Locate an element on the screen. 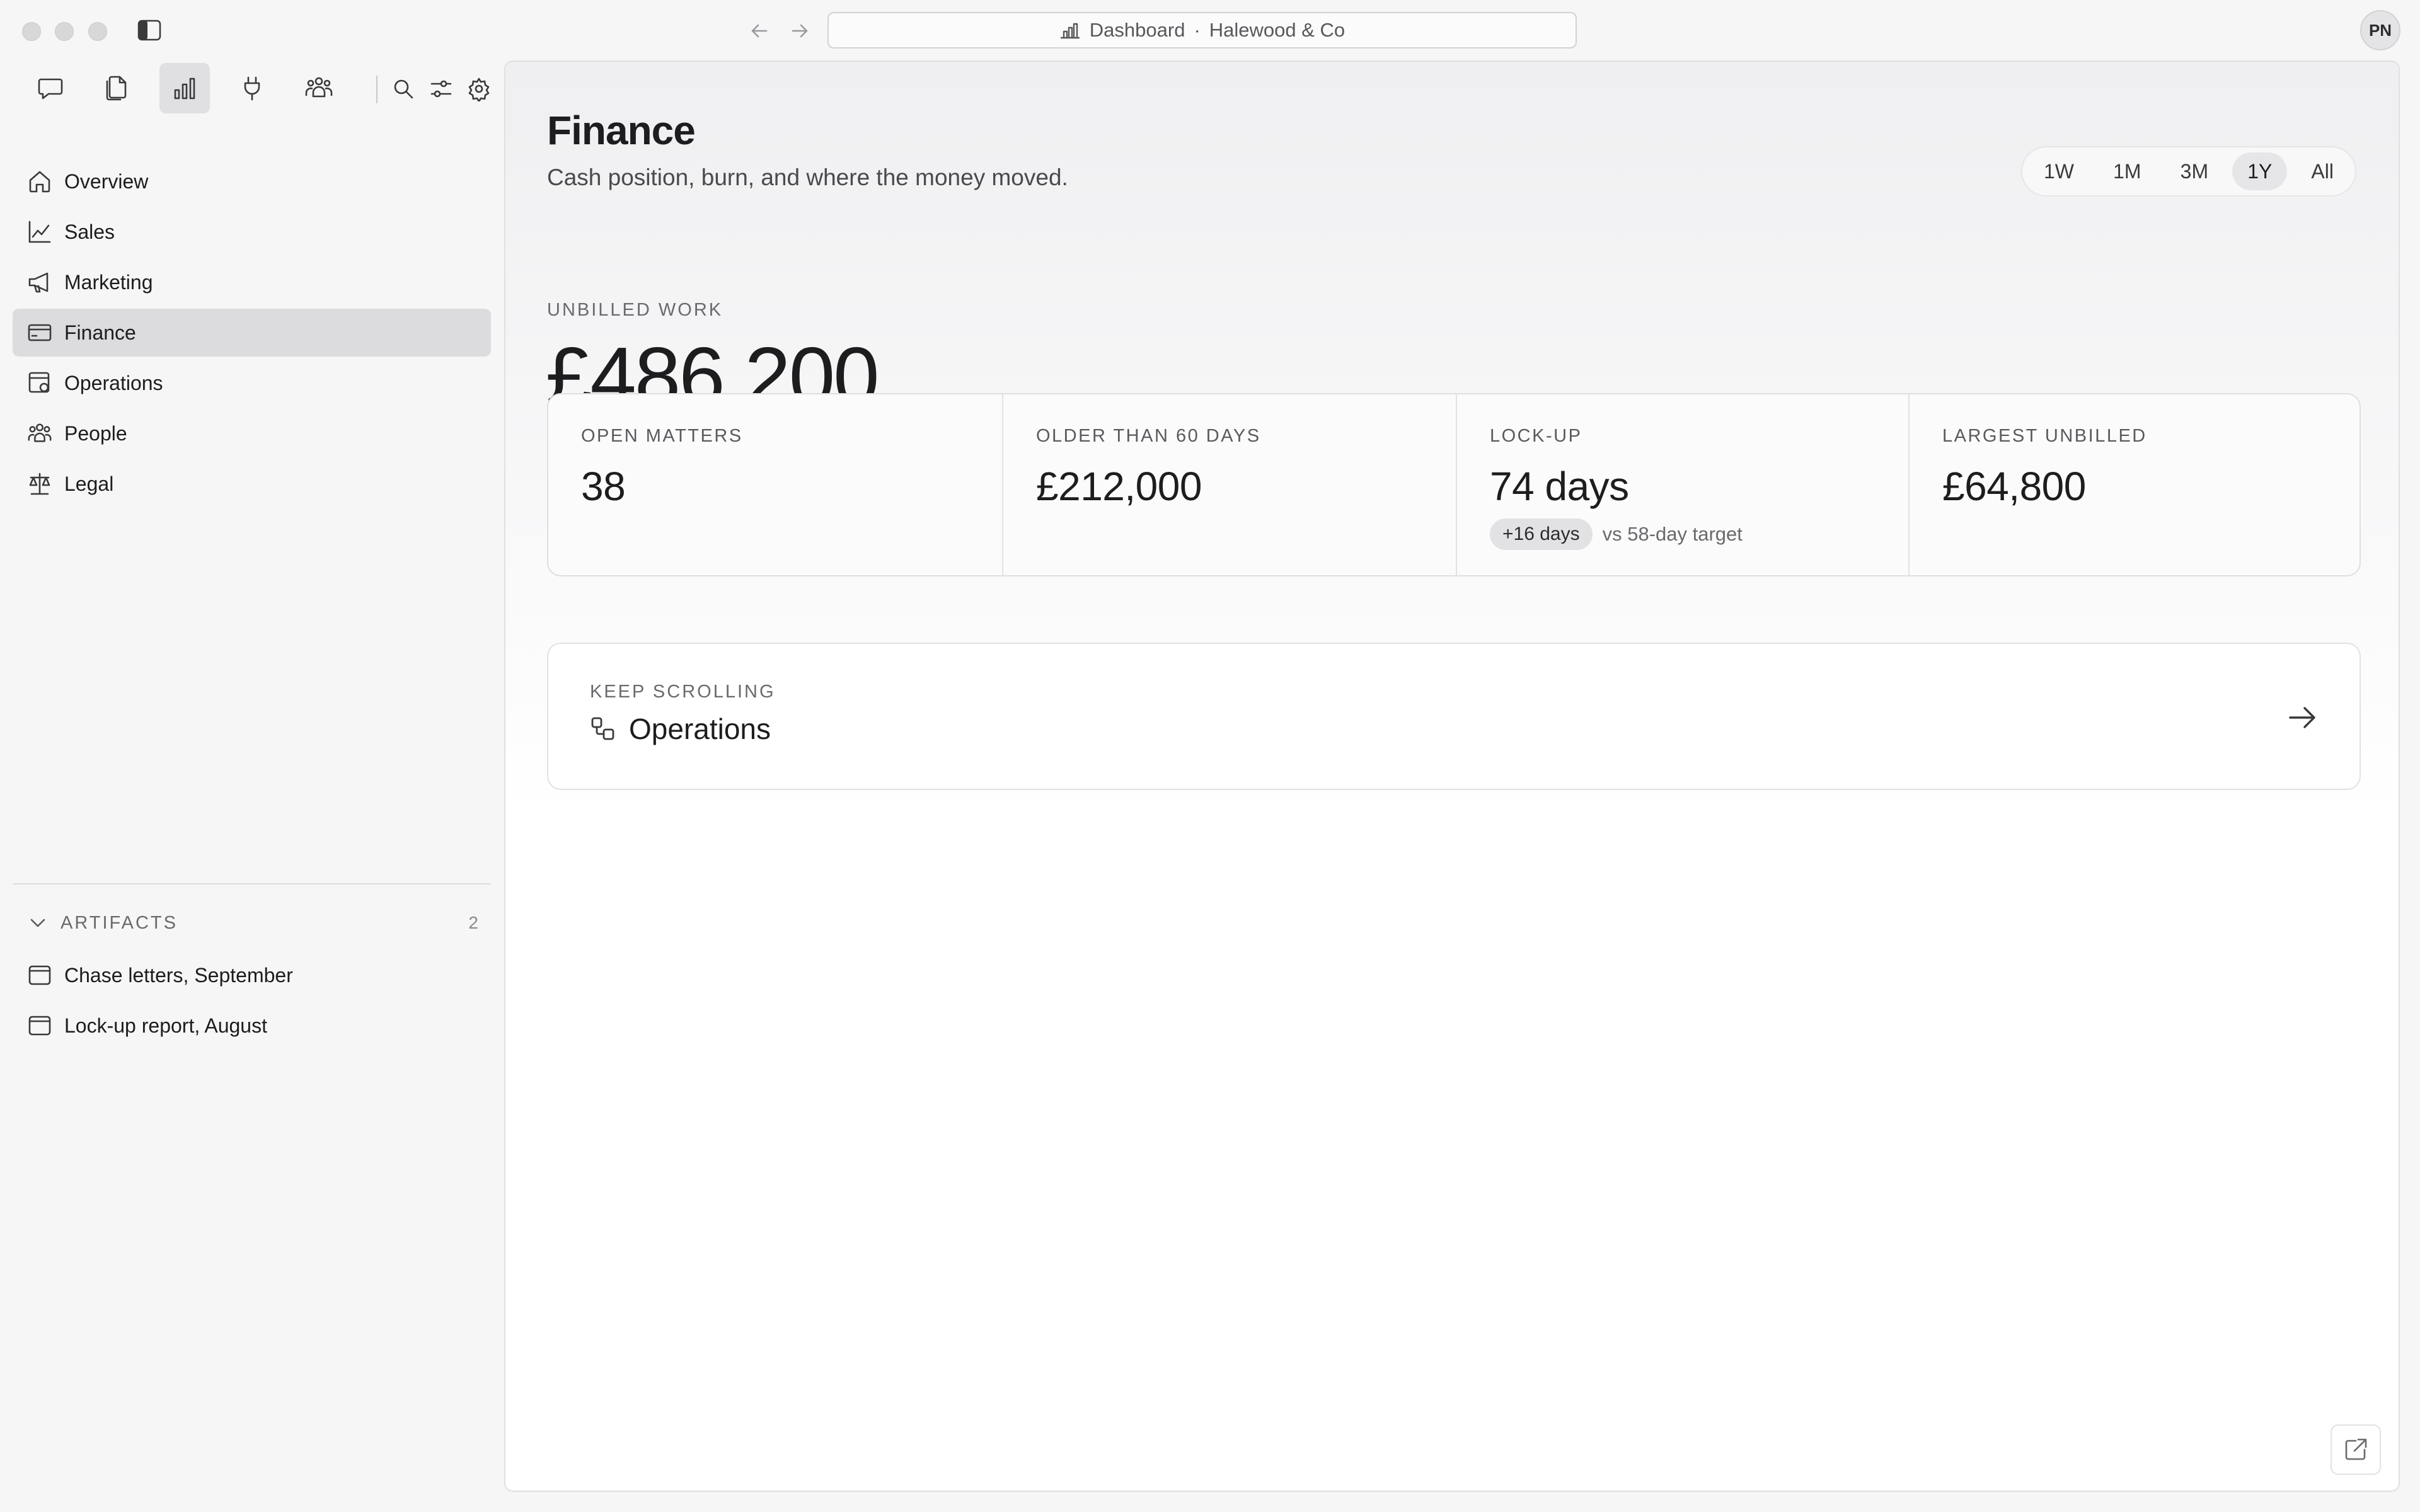  range-all-button: All is located at coordinates (2322, 171).